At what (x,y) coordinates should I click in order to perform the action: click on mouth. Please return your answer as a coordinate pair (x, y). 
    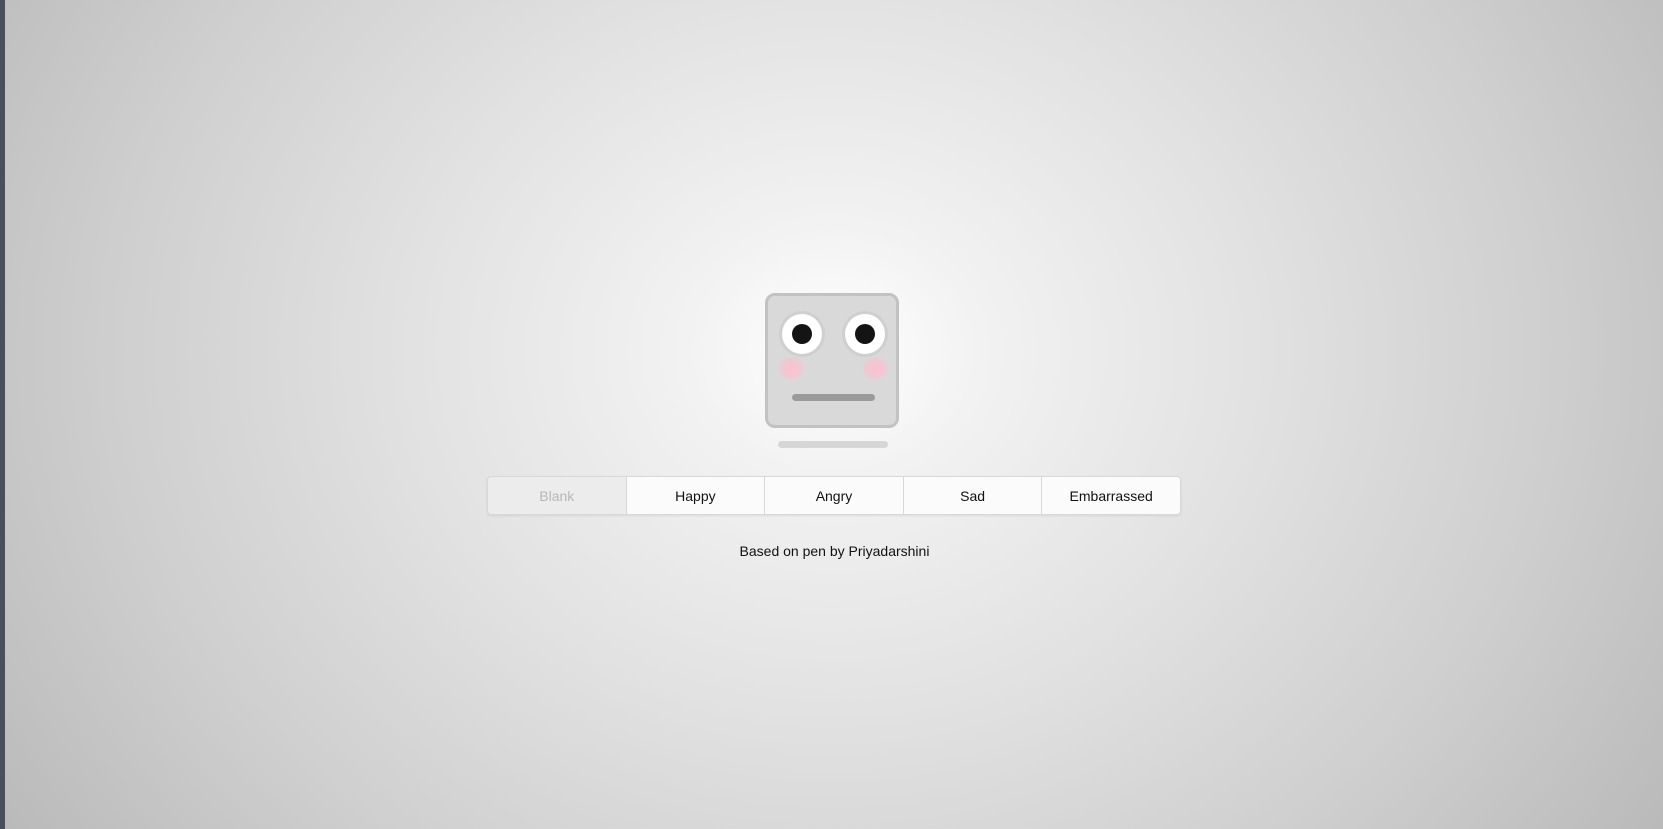
    Looking at the image, I should click on (833, 397).